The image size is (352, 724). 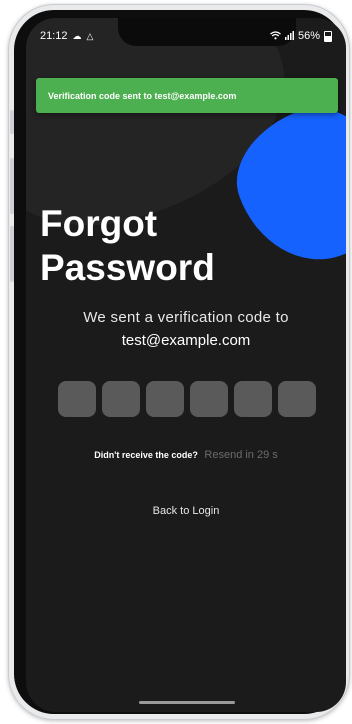 I want to click on status-time: 21:12, so click(x=54, y=36).